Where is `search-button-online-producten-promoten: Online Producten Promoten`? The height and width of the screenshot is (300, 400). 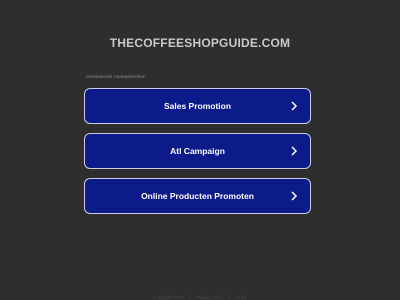
search-button-online-producten-promoten: Online Producten Promoten is located at coordinates (197, 196).